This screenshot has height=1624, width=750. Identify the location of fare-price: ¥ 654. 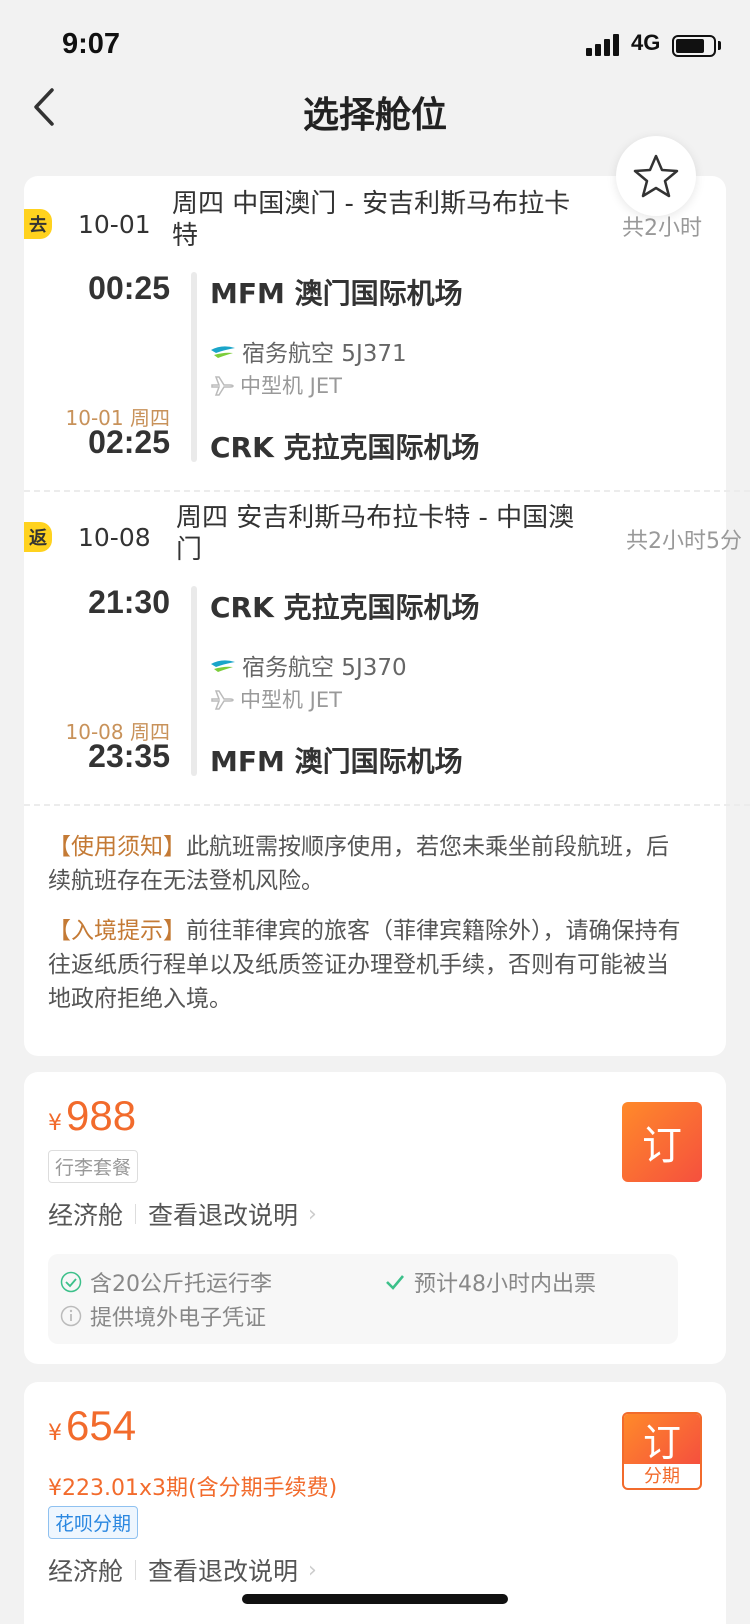
(92, 1426).